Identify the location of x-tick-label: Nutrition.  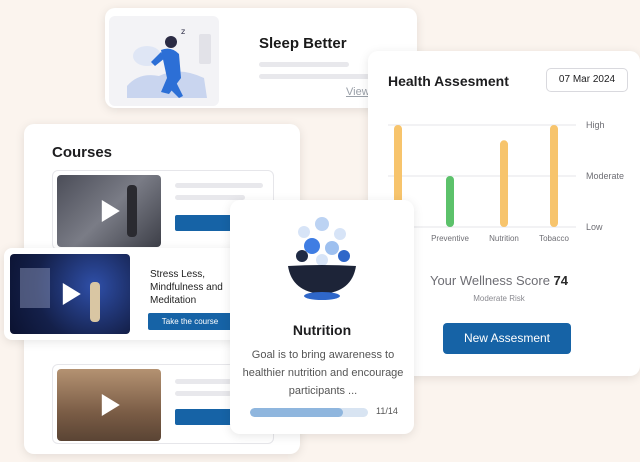
(504, 238).